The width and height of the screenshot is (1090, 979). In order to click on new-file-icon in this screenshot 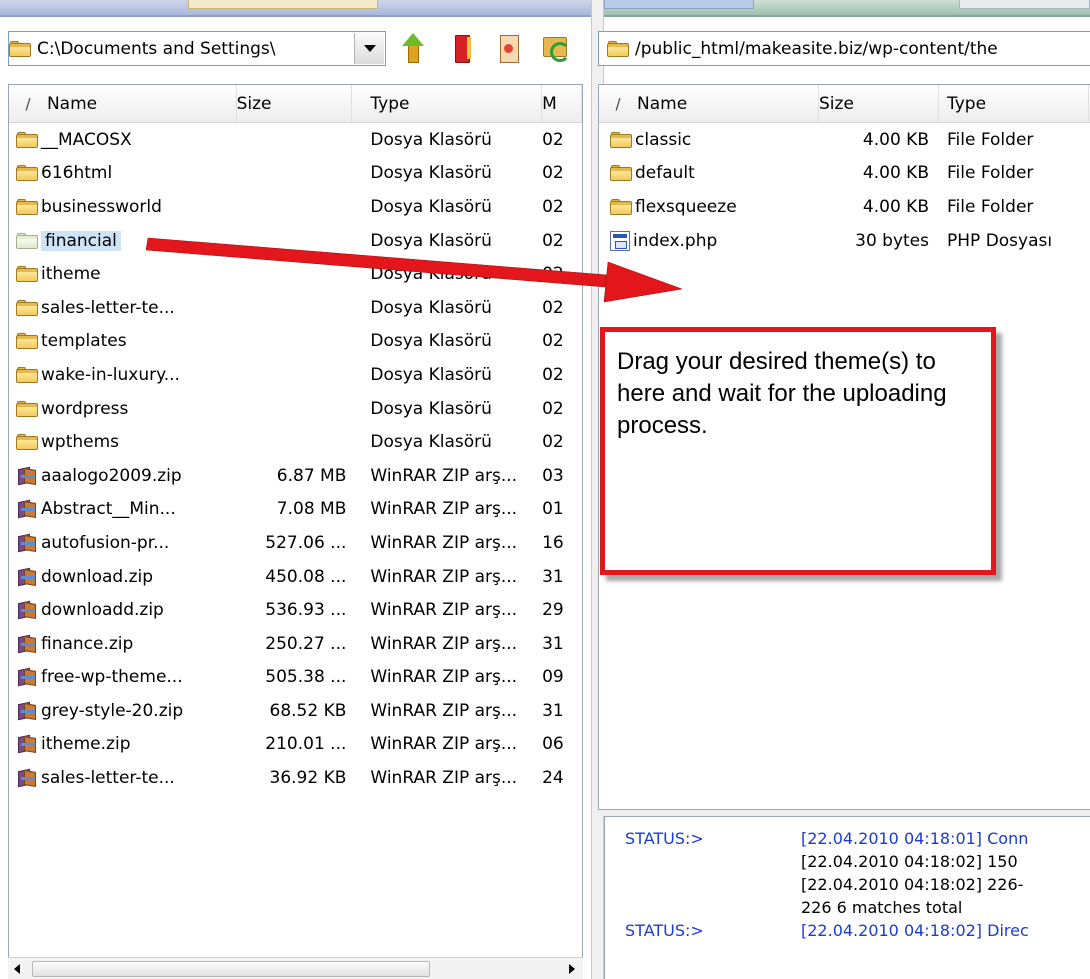, I will do `click(508, 48)`.